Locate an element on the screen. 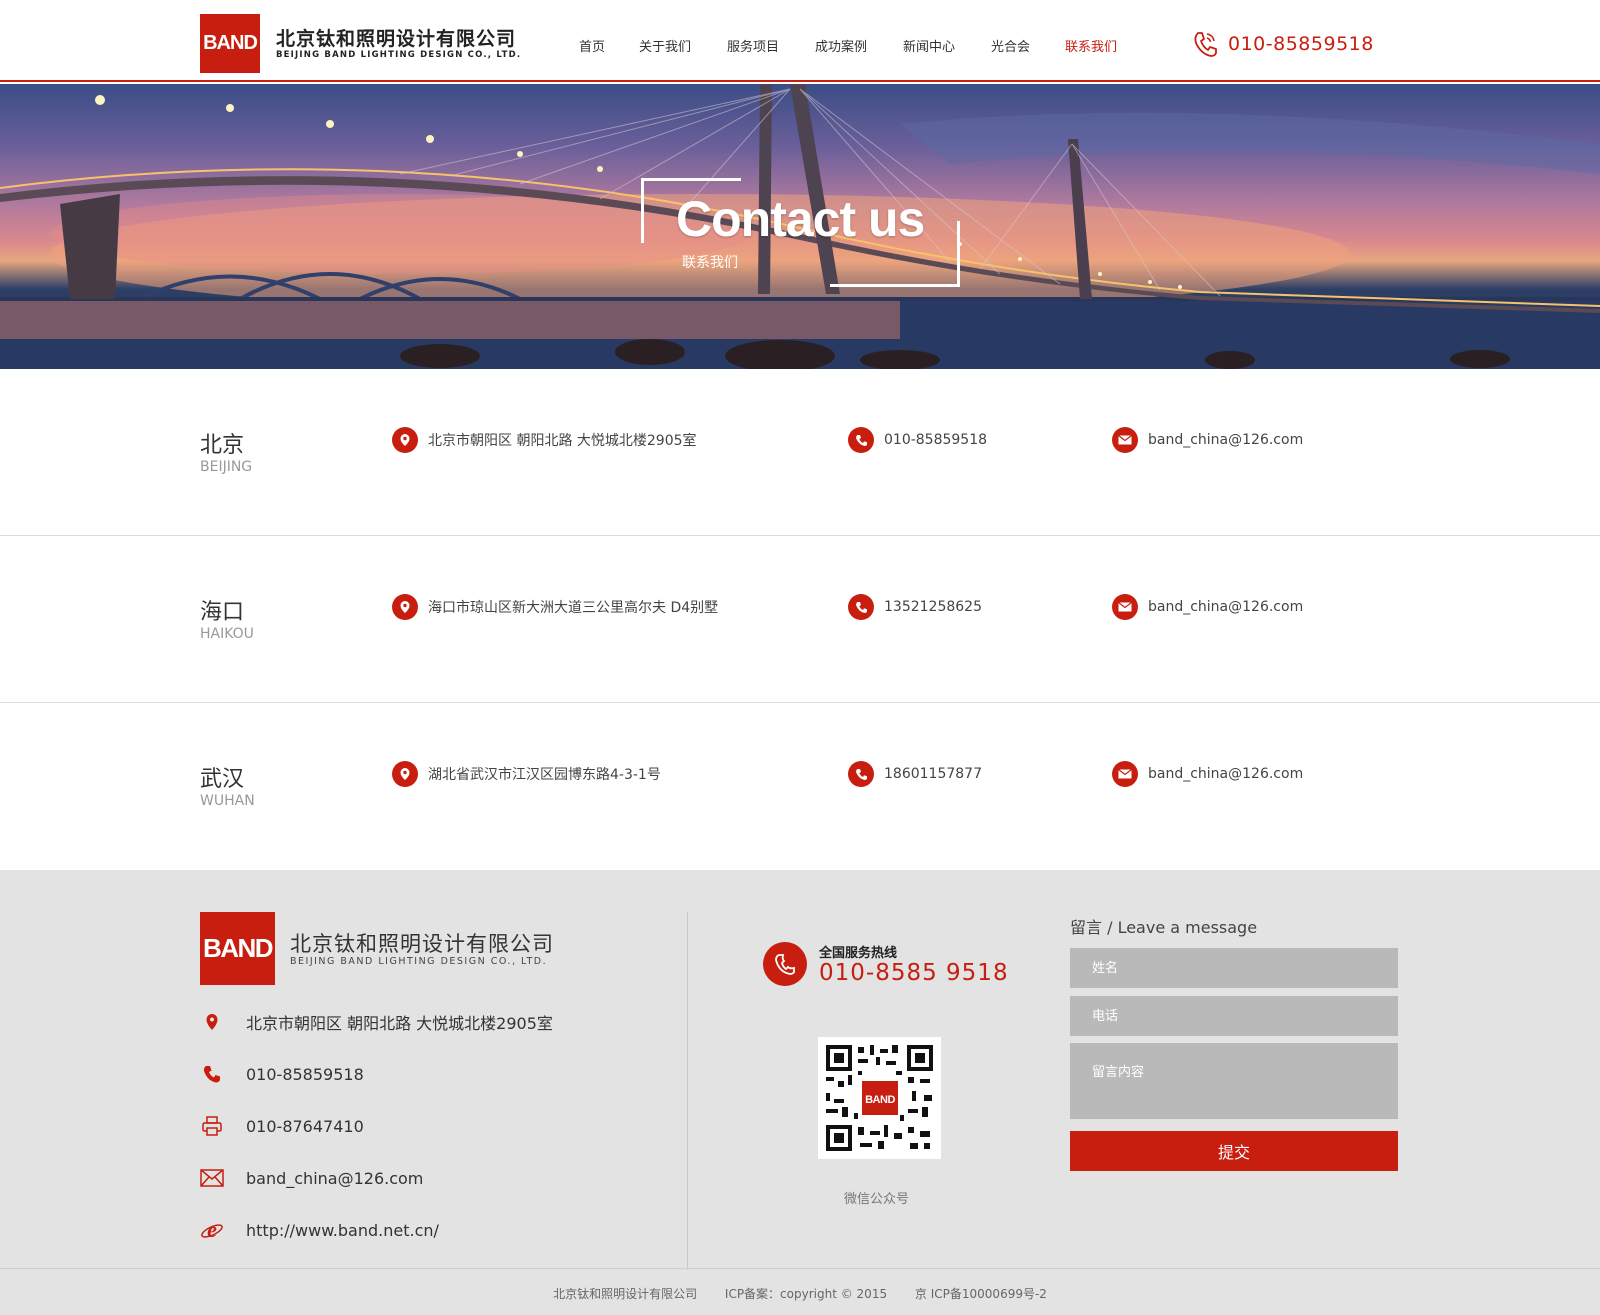 Image resolution: width=1600 pixels, height=1315 pixels. office-phone: 18601157877 is located at coordinates (915, 774).